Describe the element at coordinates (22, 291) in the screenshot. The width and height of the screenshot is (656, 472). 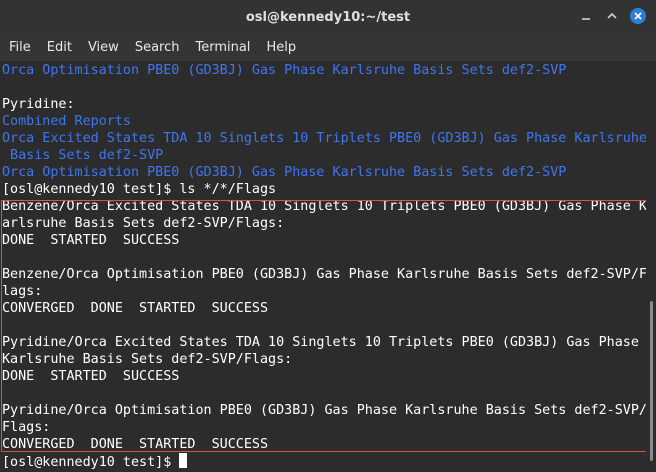
I see `terminal-line: lags:` at that location.